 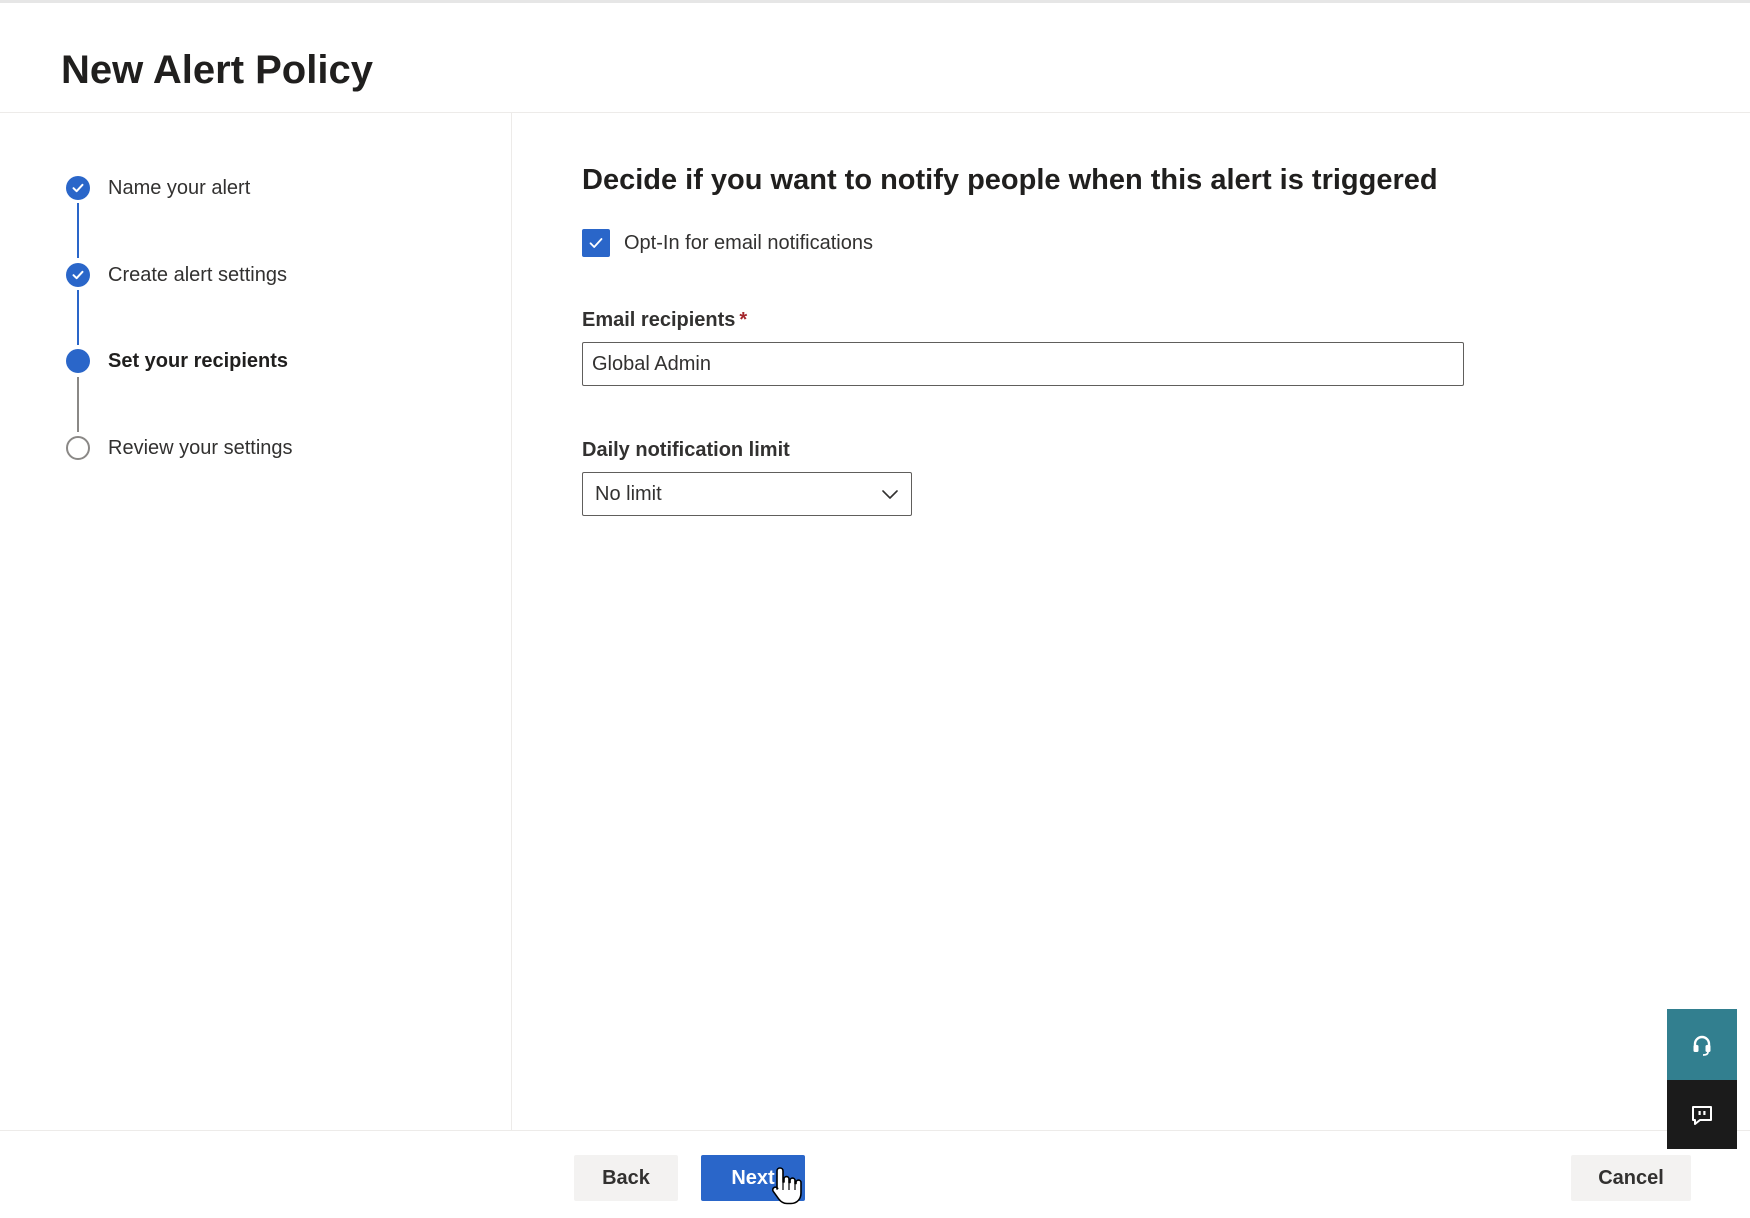 What do you see at coordinates (200, 447) in the screenshot?
I see `wizard-step-label: Review your settings` at bounding box center [200, 447].